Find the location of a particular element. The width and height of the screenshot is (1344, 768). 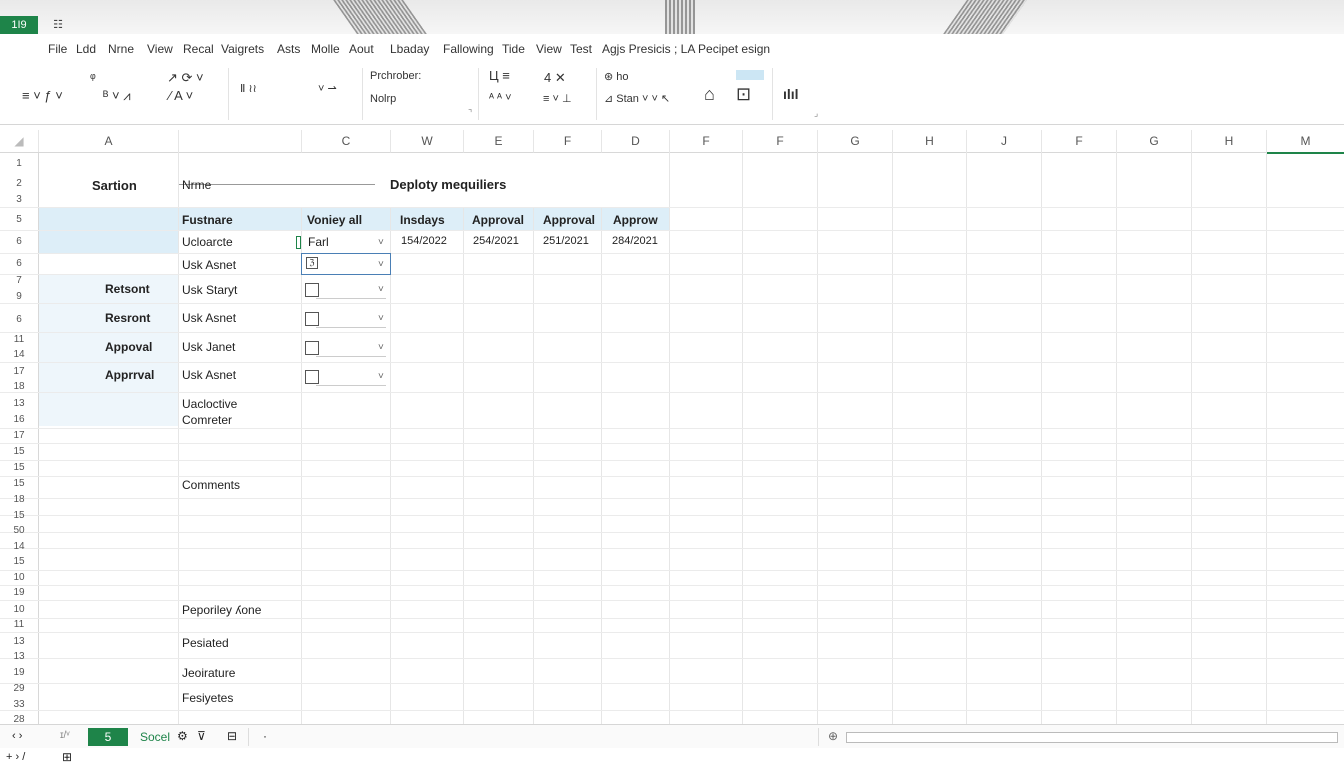

row-header: 7 is located at coordinates (19, 280).